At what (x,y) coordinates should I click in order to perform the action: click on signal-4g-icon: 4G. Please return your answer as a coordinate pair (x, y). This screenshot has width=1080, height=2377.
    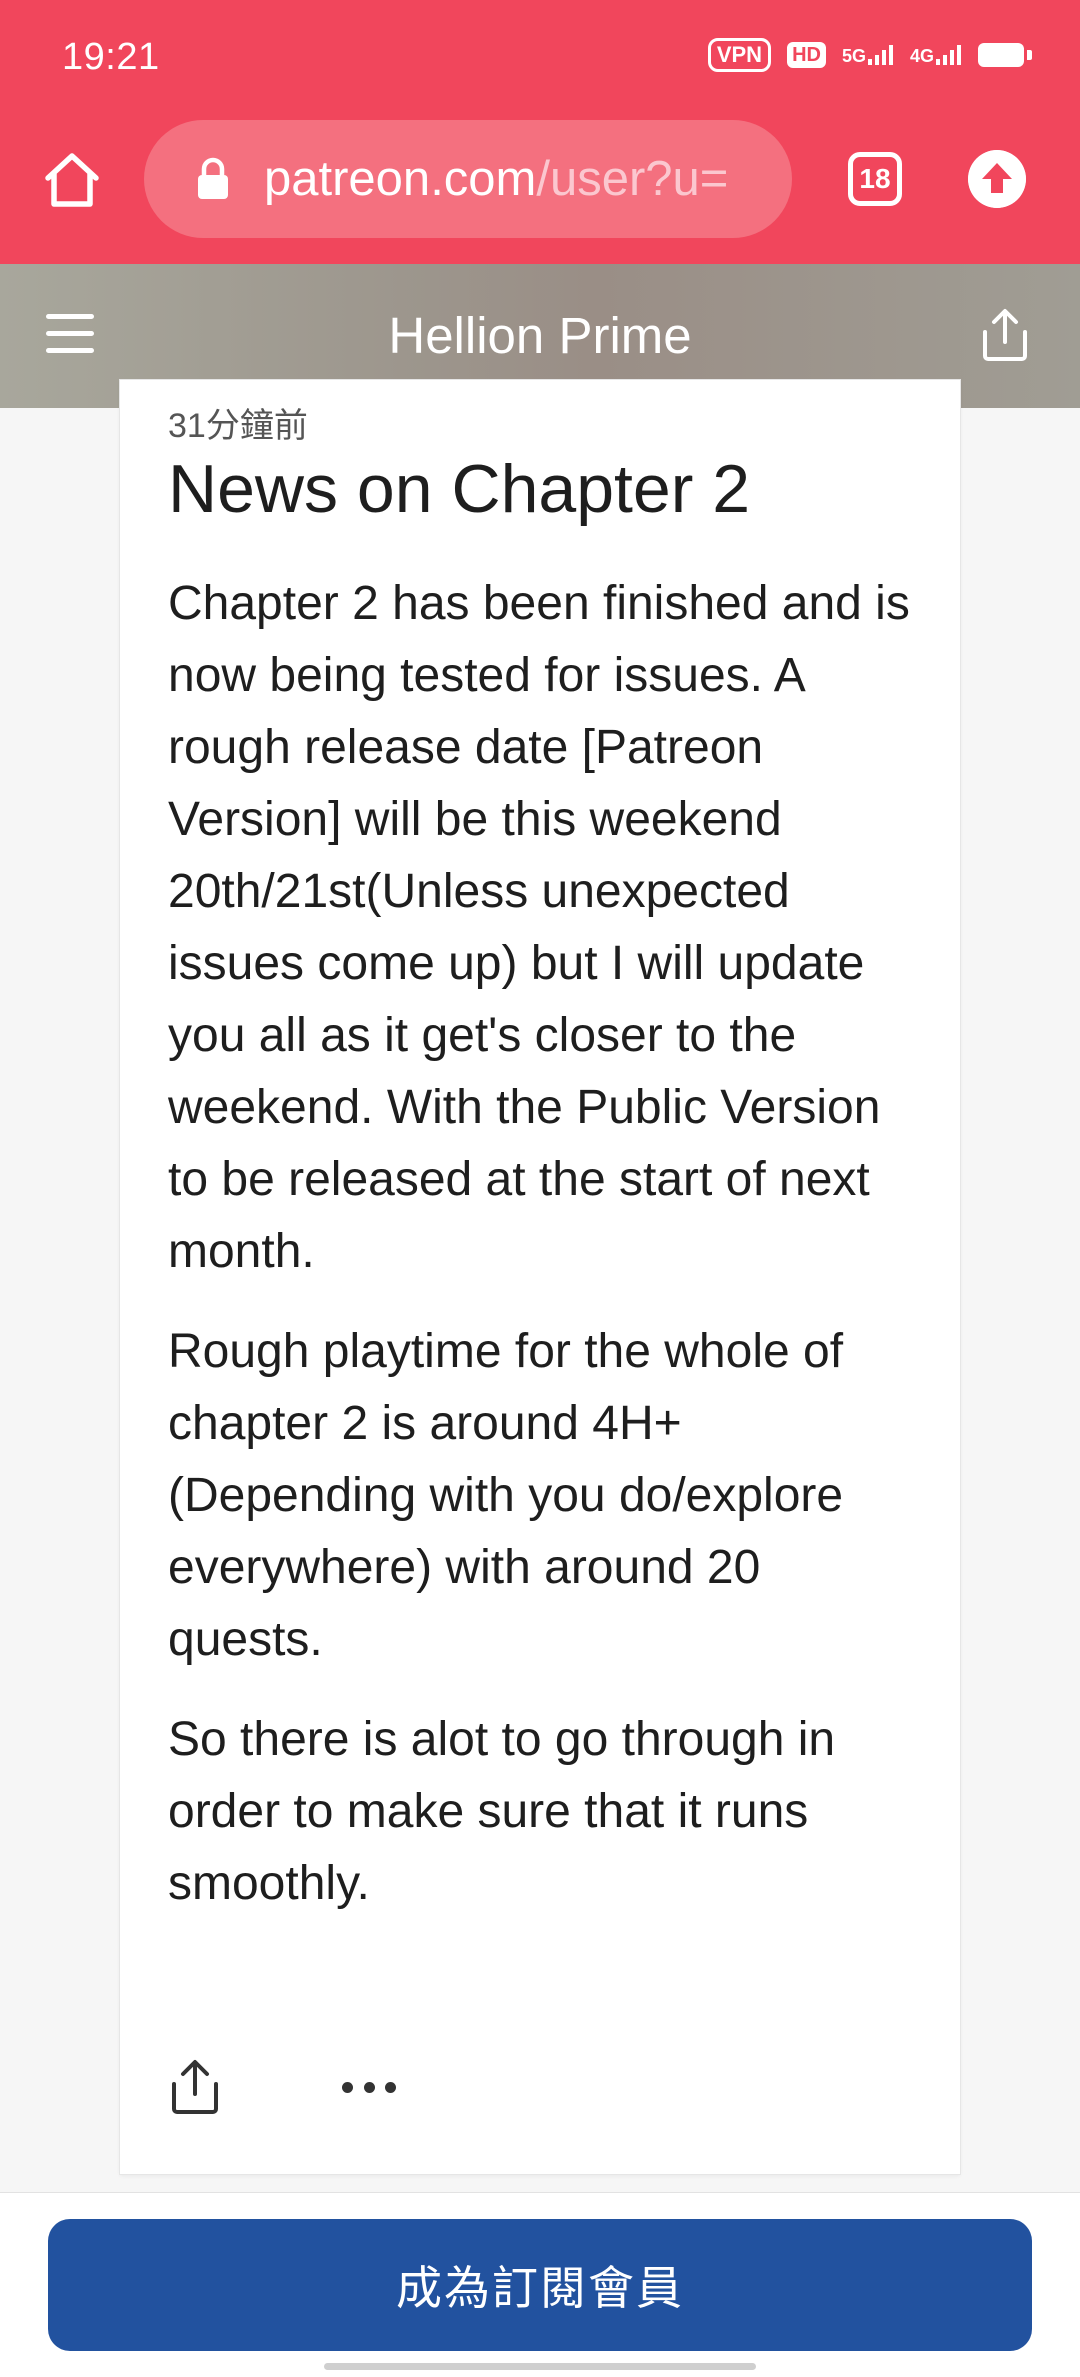
    Looking at the image, I should click on (936, 55).